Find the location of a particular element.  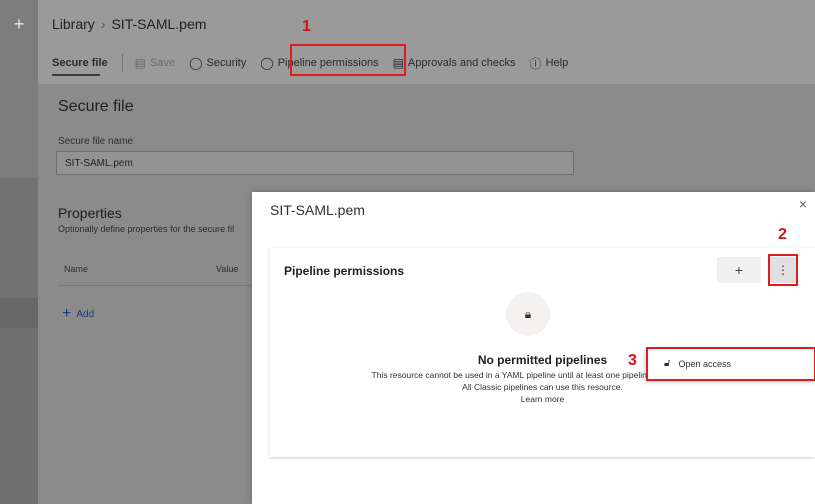

section-heading-properties: Properties is located at coordinates (90, 213).